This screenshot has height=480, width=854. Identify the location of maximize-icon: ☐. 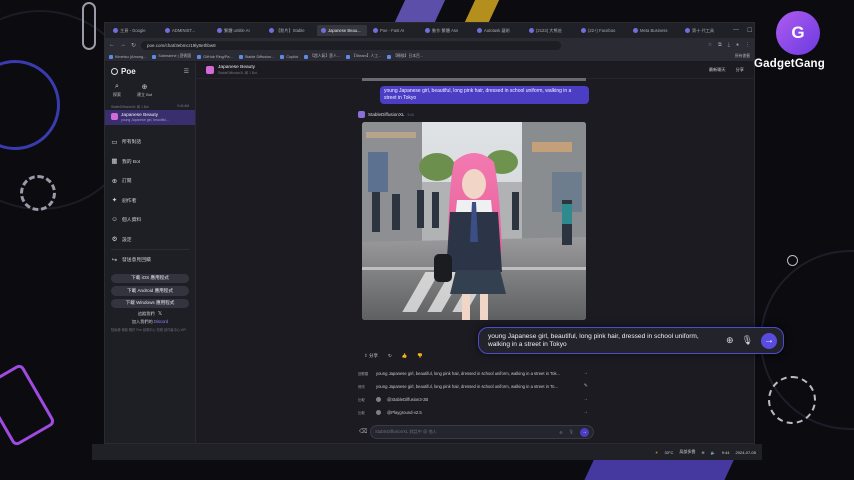
(749, 30).